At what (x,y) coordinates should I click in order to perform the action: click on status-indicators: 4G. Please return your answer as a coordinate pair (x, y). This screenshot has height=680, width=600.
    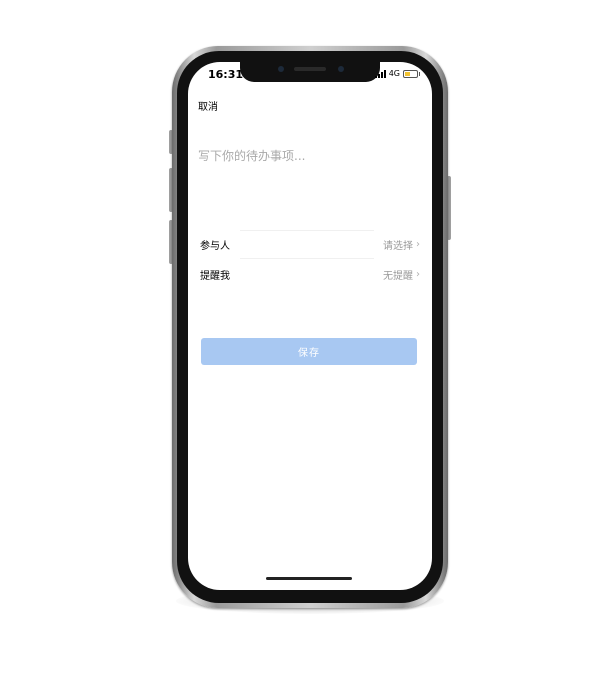
    Looking at the image, I should click on (397, 73).